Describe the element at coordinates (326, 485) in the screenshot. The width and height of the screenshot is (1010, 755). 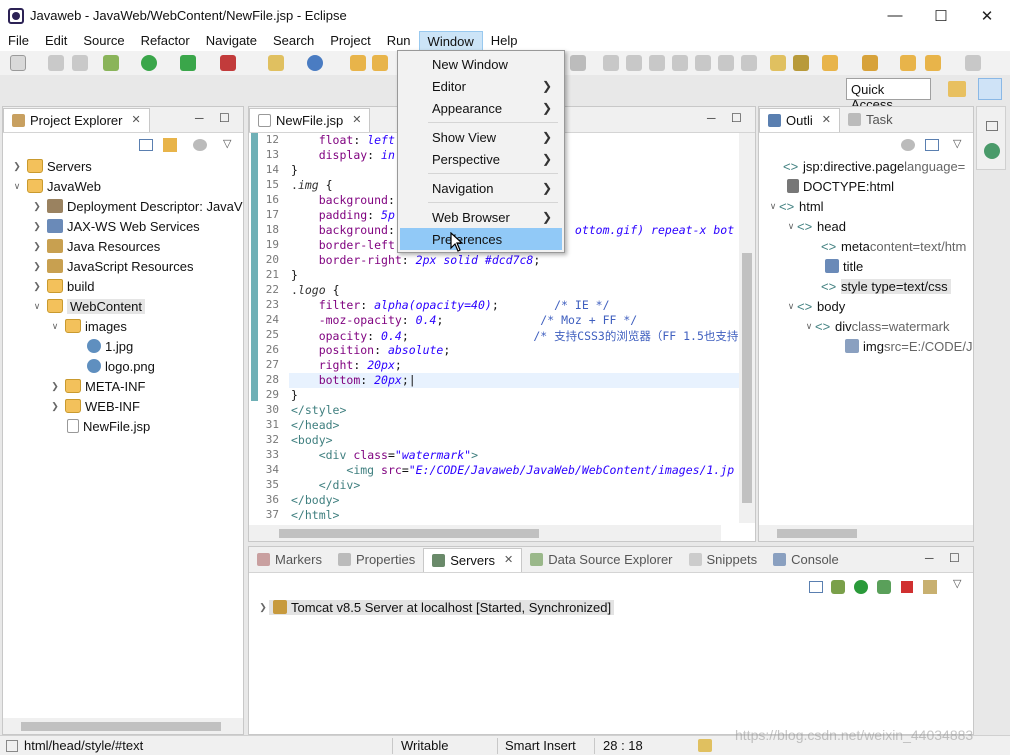
I see `code-line: </div>` at that location.